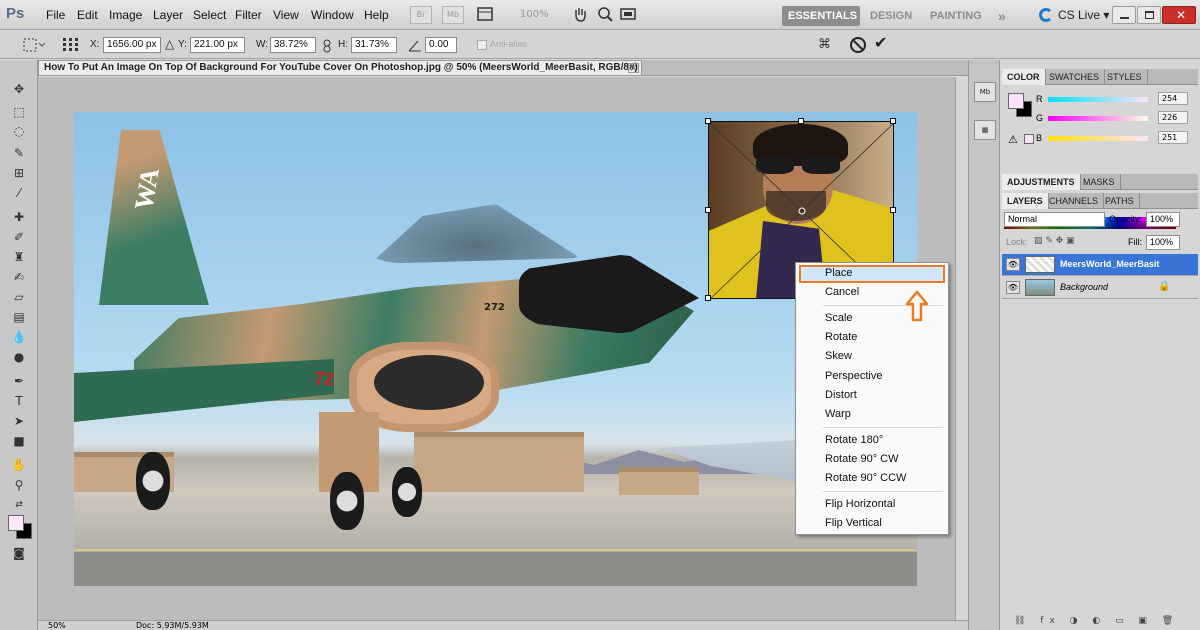 This screenshot has height=630, width=1200. I want to click on warp-mode-icon: ⌘, so click(824, 44).